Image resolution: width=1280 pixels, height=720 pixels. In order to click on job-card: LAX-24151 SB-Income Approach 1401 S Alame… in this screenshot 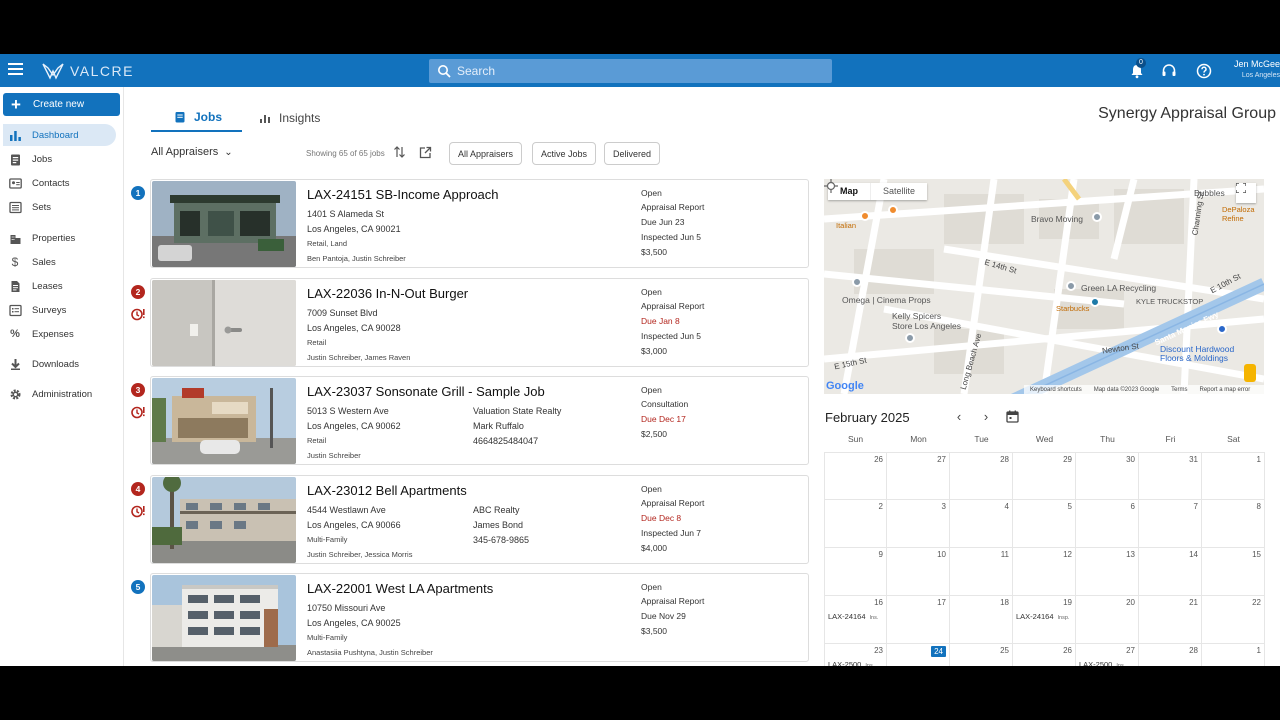, I will do `click(479, 223)`.